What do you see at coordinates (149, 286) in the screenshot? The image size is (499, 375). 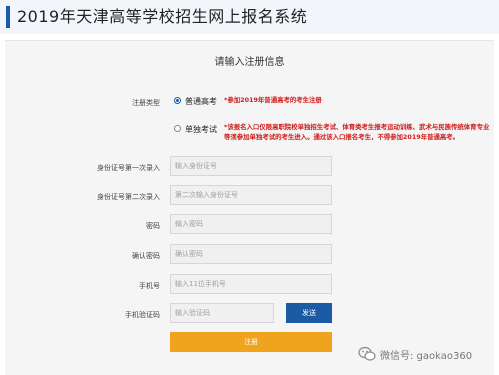 I see `phone-label: 手机号` at bounding box center [149, 286].